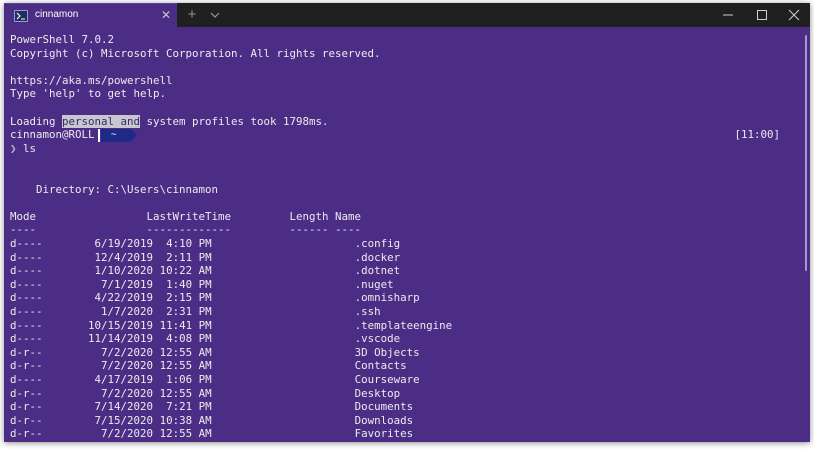  What do you see at coordinates (387, 352) in the screenshot?
I see `row-name: 3D Objects` at bounding box center [387, 352].